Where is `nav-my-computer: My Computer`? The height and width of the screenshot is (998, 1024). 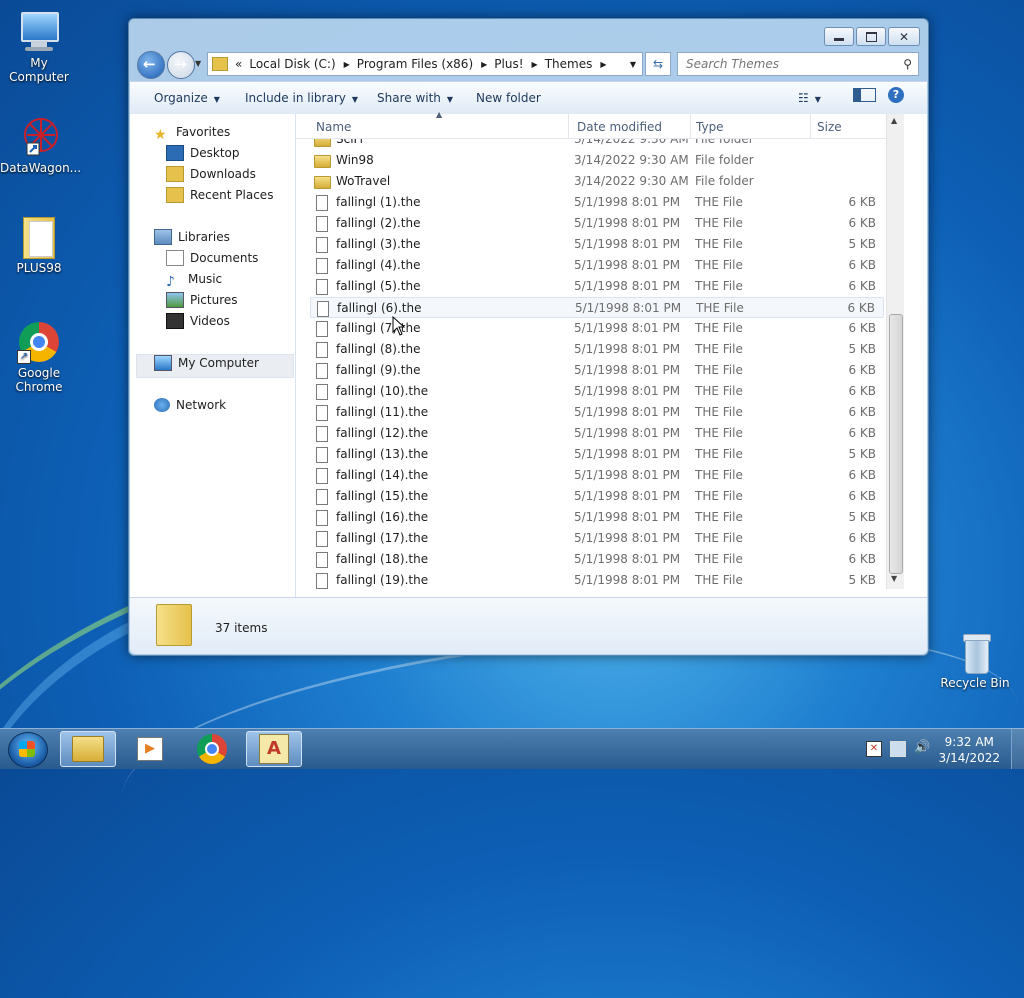
nav-my-computer: My Computer is located at coordinates (206, 363).